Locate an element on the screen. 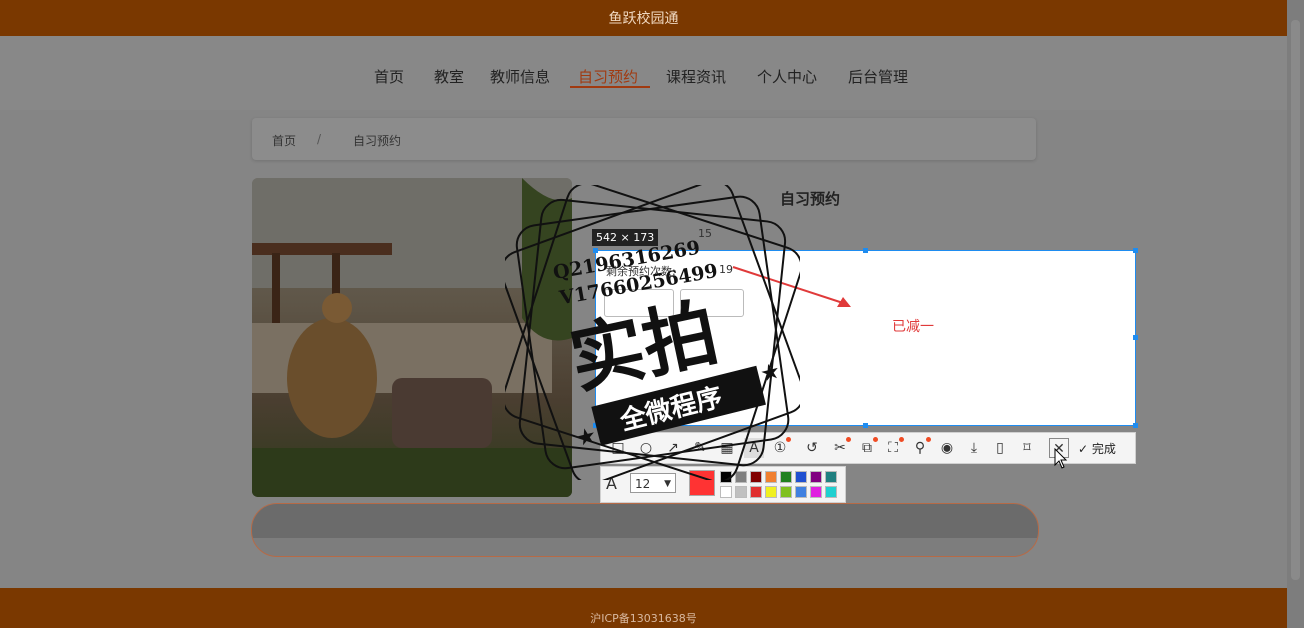 The image size is (1304, 628). icp-record: 沪ICP备13031638号 is located at coordinates (643, 618).